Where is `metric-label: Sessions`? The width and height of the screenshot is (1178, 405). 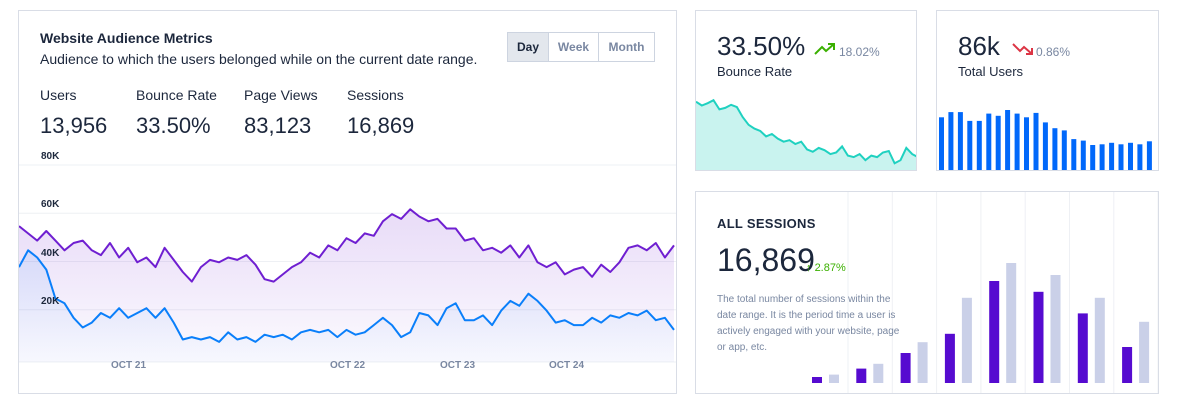
metric-label: Sessions is located at coordinates (375, 95).